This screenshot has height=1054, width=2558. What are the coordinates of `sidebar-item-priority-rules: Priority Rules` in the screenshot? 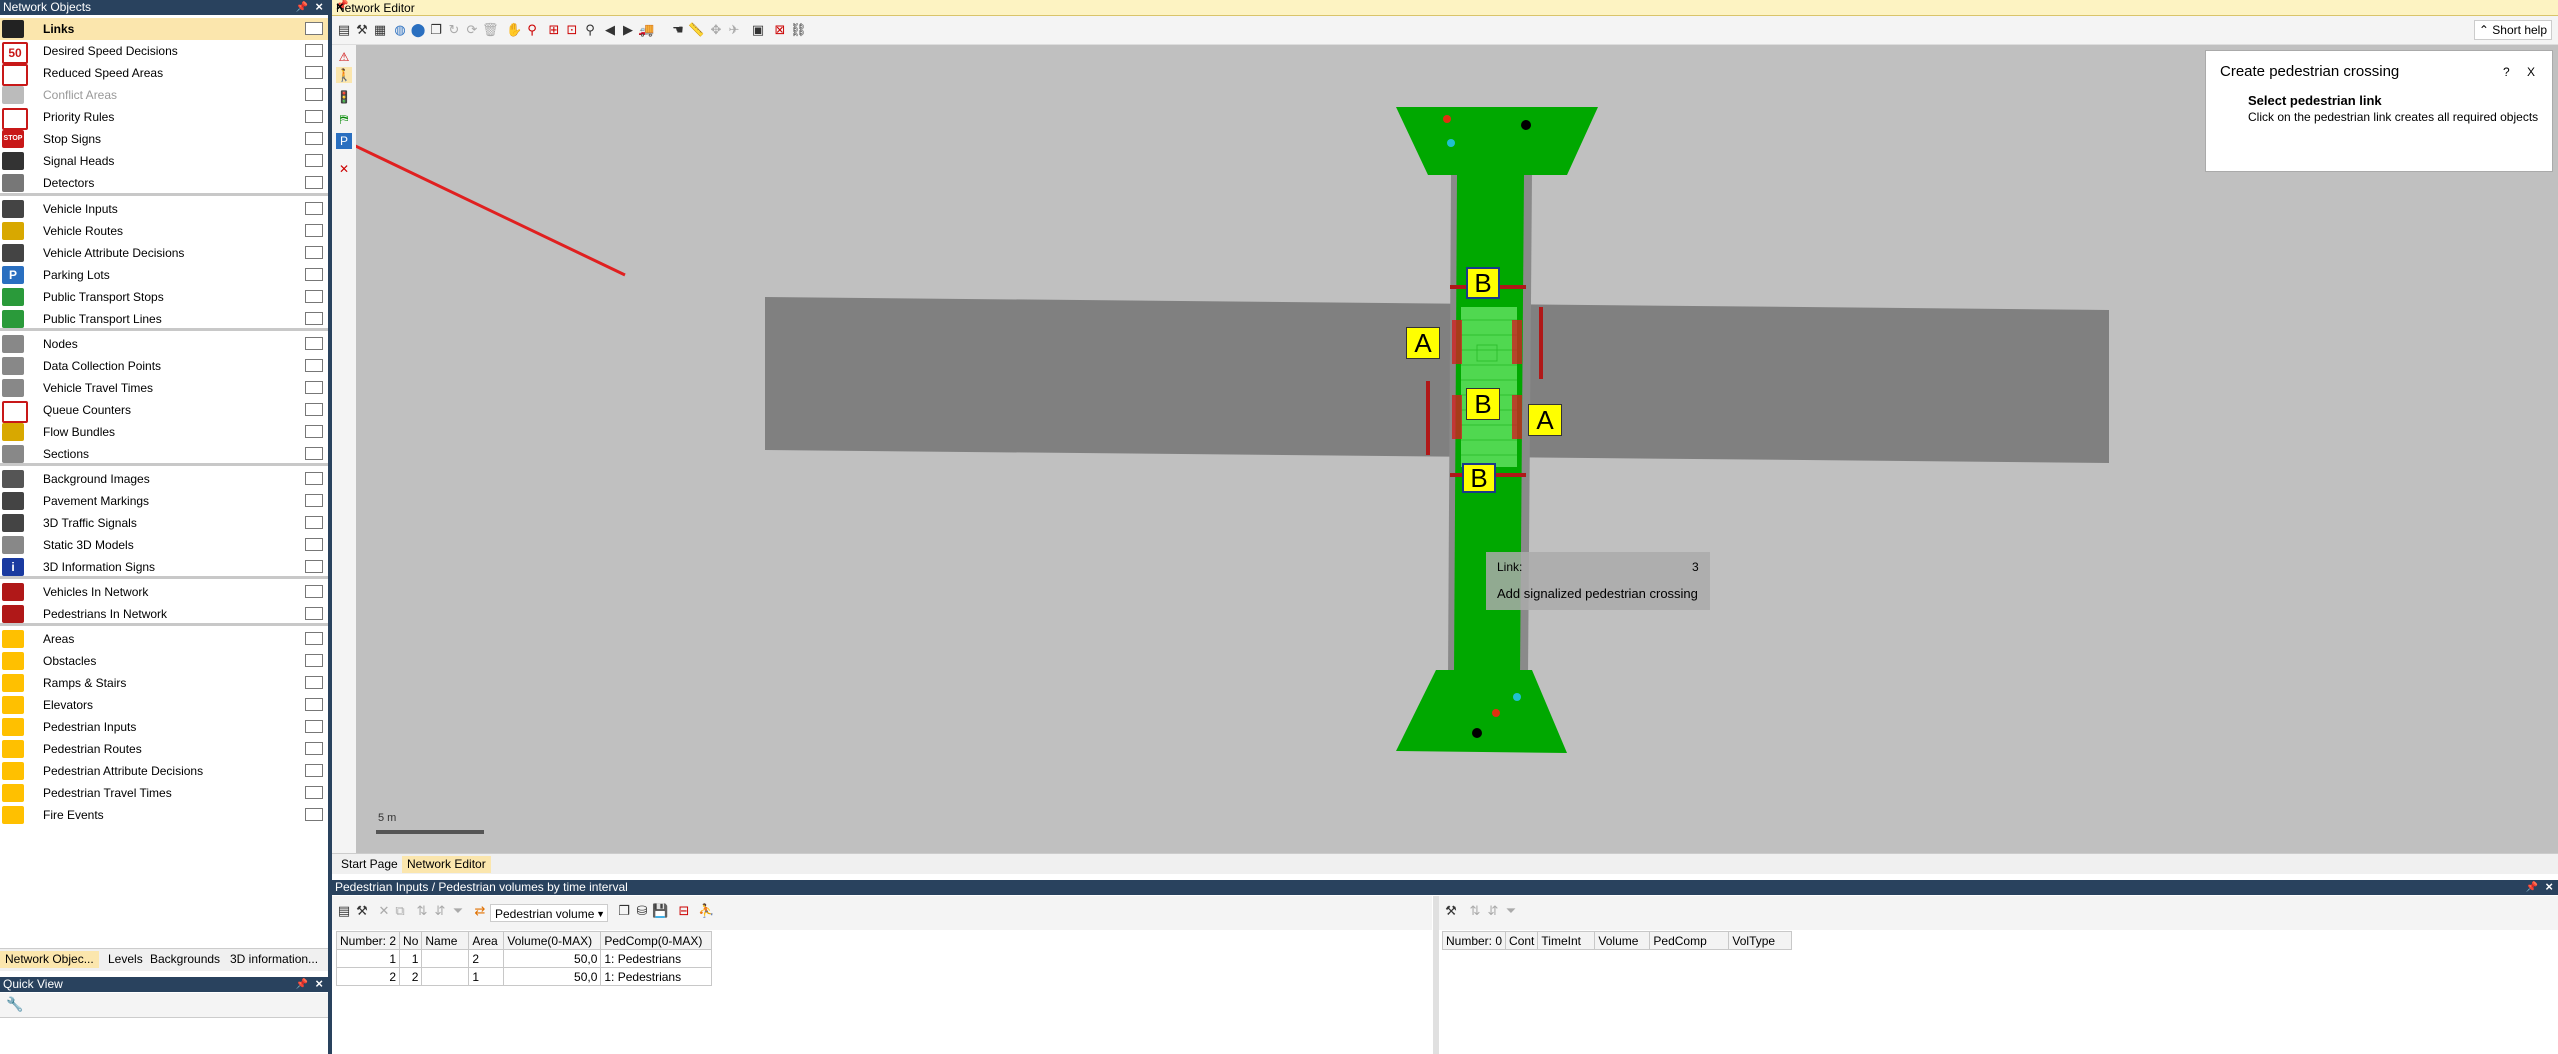 It's located at (164, 118).